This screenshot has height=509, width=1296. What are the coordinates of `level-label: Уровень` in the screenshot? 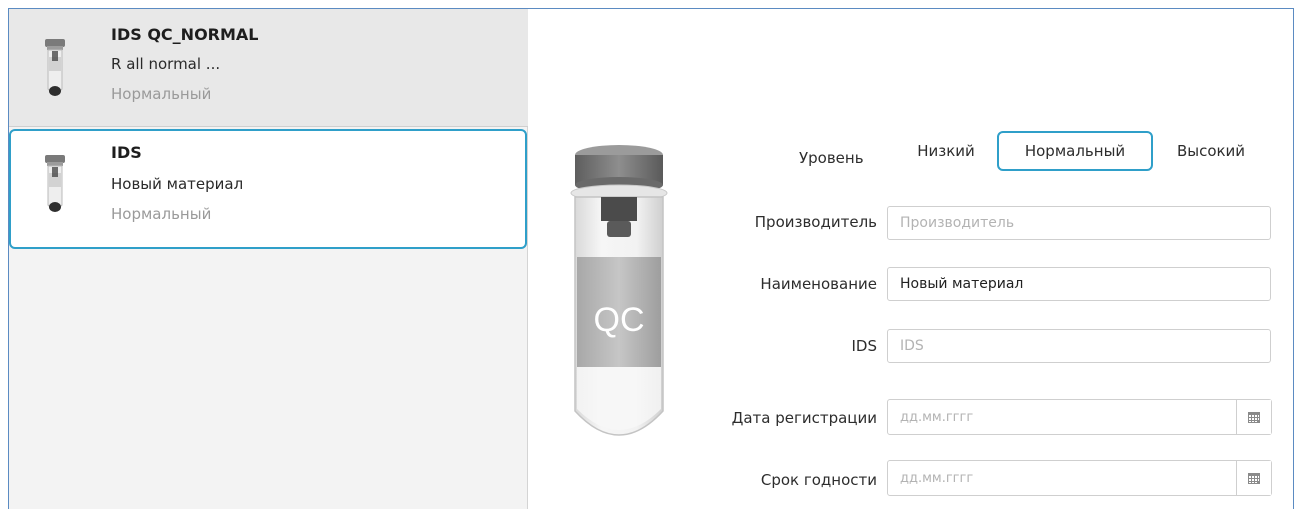 It's located at (831, 158).